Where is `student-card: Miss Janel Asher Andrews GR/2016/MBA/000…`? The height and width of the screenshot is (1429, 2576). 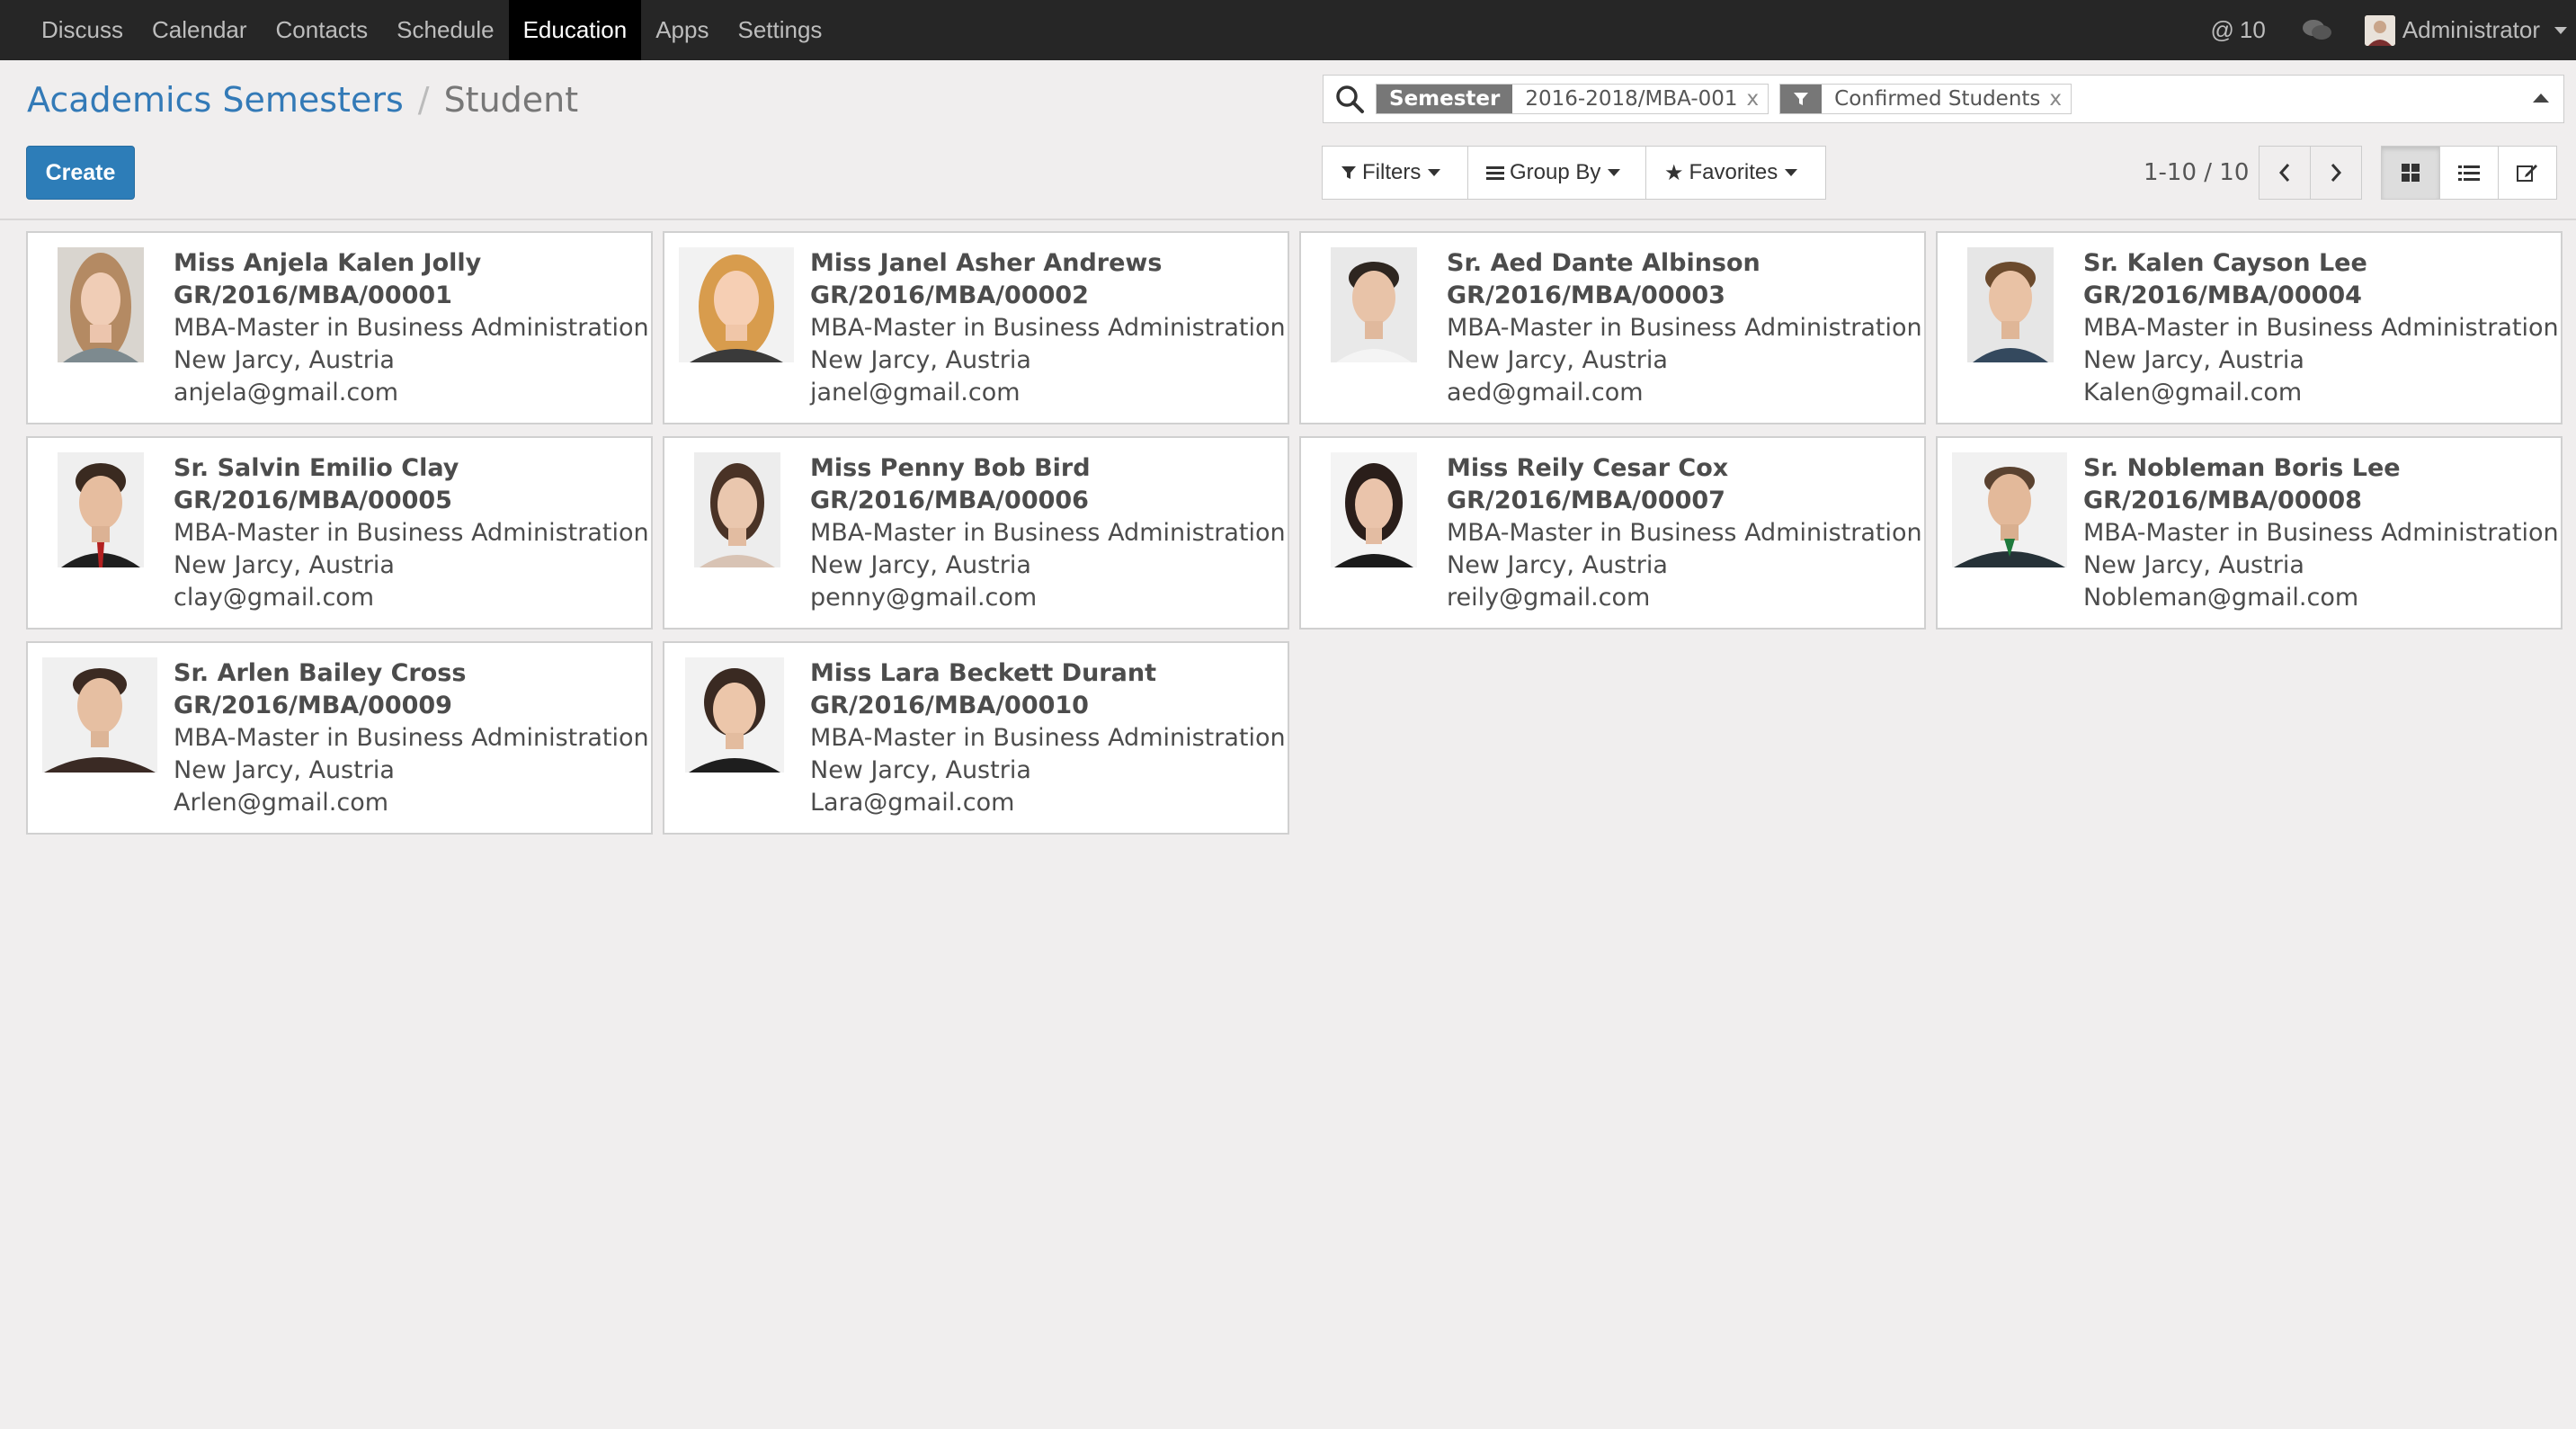 student-card: Miss Janel Asher Andrews GR/2016/MBA/000… is located at coordinates (976, 327).